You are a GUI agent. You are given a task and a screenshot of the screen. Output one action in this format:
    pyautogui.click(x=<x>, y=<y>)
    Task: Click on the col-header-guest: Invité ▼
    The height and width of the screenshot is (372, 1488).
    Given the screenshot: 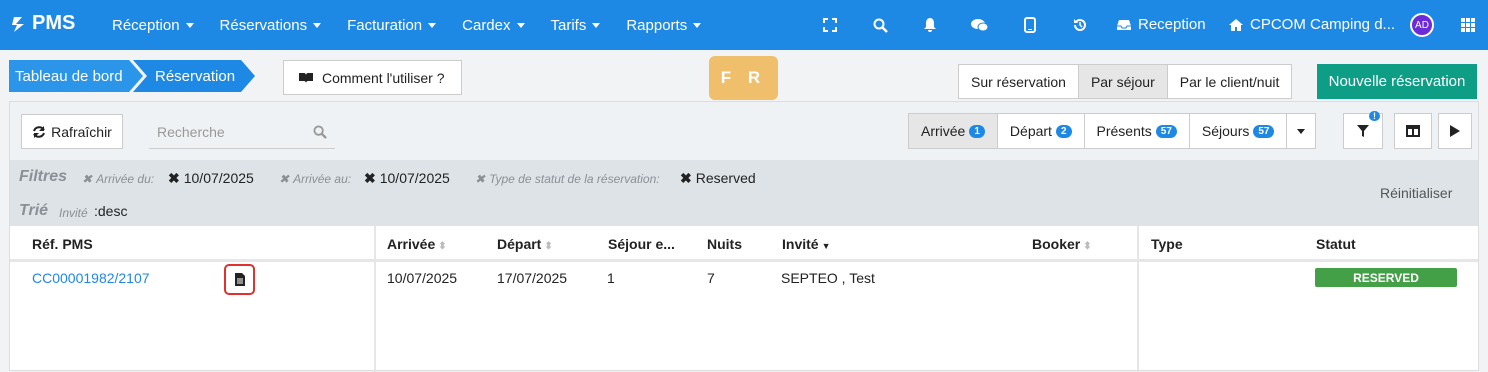 What is the action you would take?
    pyautogui.click(x=806, y=244)
    